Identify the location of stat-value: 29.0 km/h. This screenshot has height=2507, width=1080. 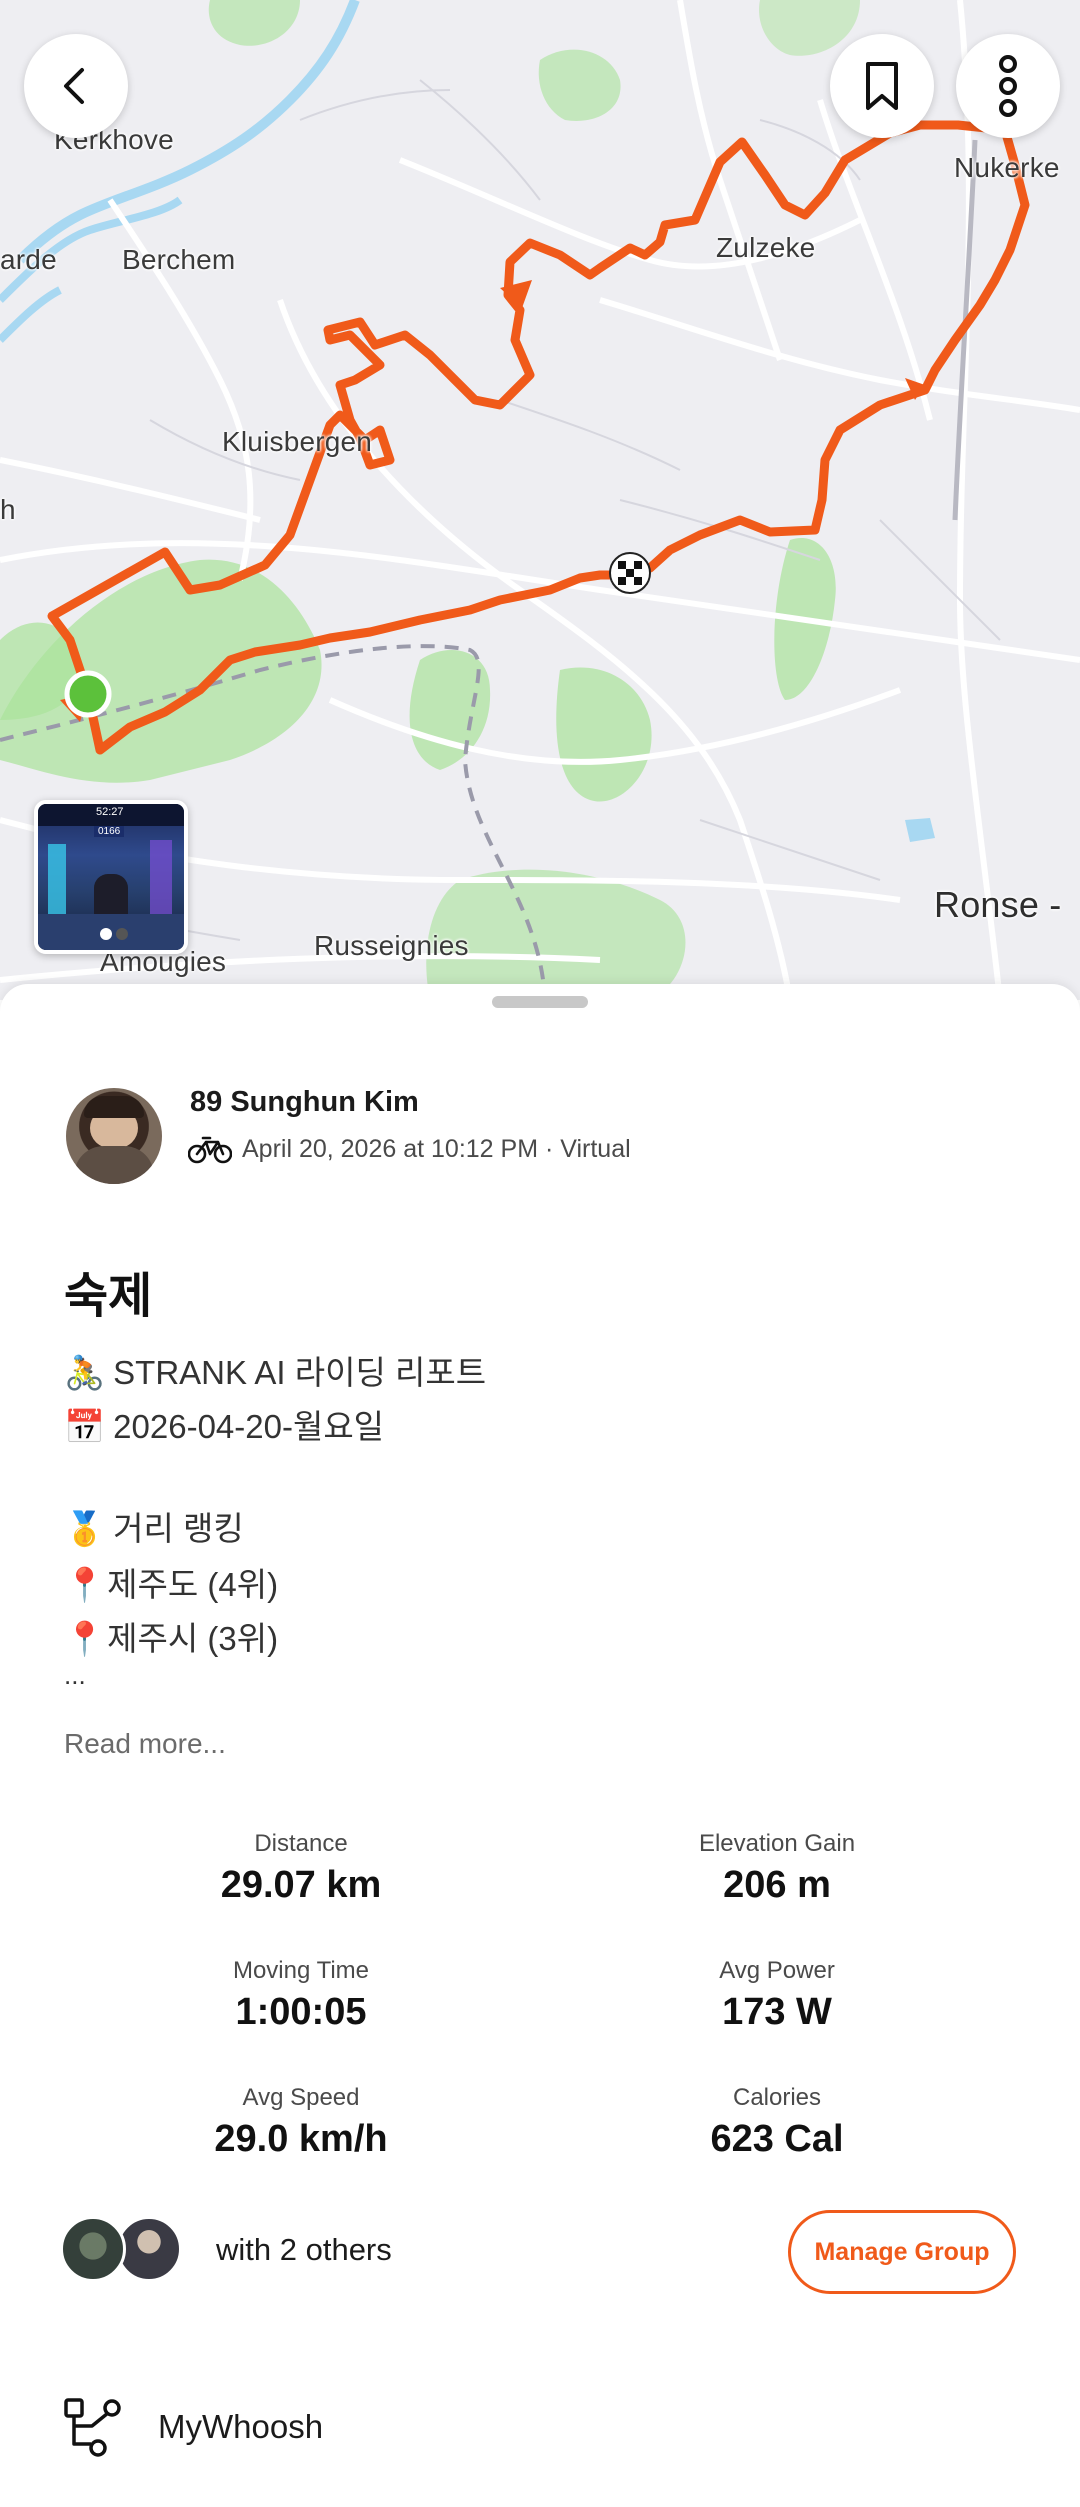
(301, 2139).